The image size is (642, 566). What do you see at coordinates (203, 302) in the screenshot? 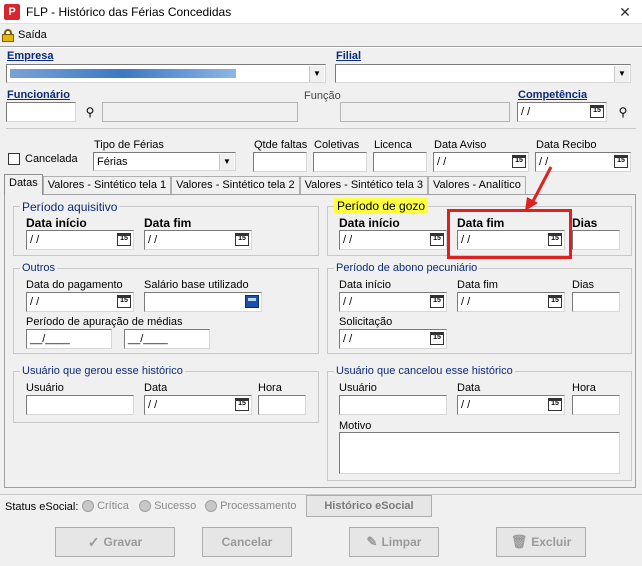
I see `salario-input` at bounding box center [203, 302].